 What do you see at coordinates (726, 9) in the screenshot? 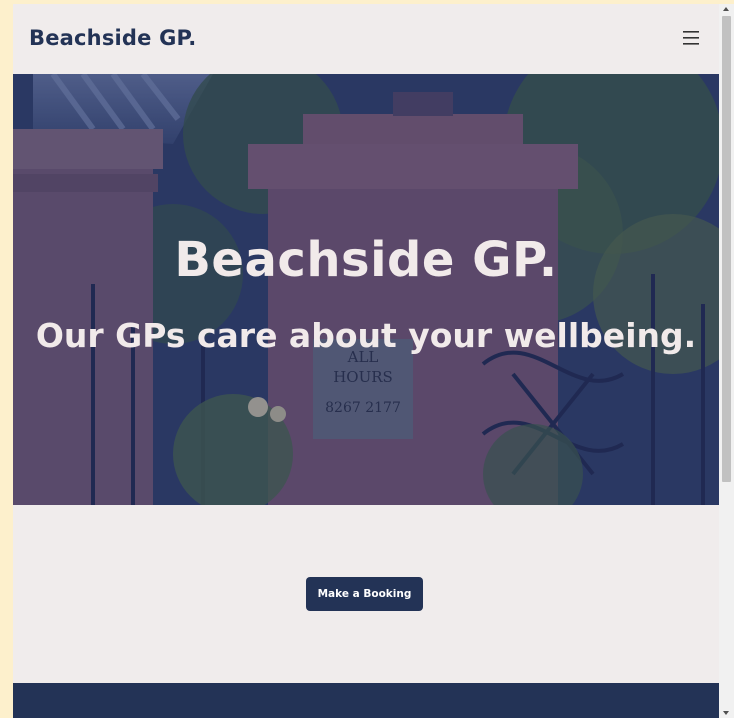
I see `scroll-up-arrow-icon` at bounding box center [726, 9].